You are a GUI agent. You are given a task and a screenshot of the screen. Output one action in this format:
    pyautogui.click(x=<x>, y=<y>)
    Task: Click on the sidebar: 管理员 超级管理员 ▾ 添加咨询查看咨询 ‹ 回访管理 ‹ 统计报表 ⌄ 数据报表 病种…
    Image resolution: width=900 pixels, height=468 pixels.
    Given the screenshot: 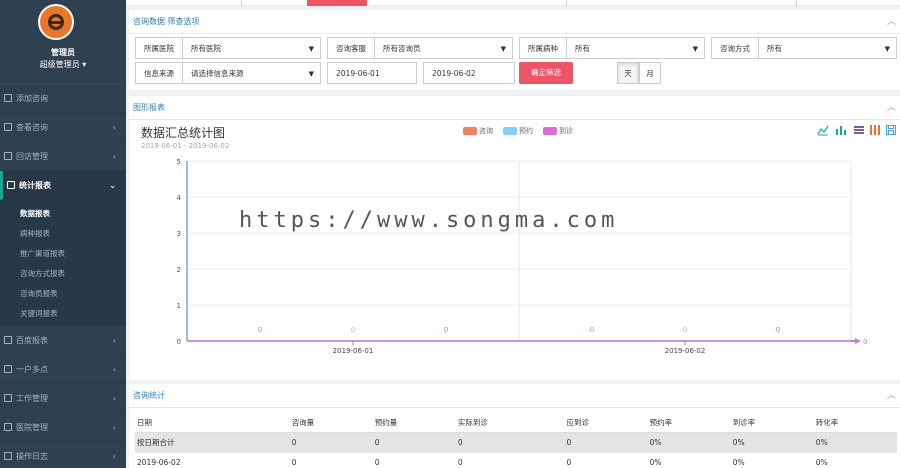 What is the action you would take?
    pyautogui.click(x=63, y=234)
    